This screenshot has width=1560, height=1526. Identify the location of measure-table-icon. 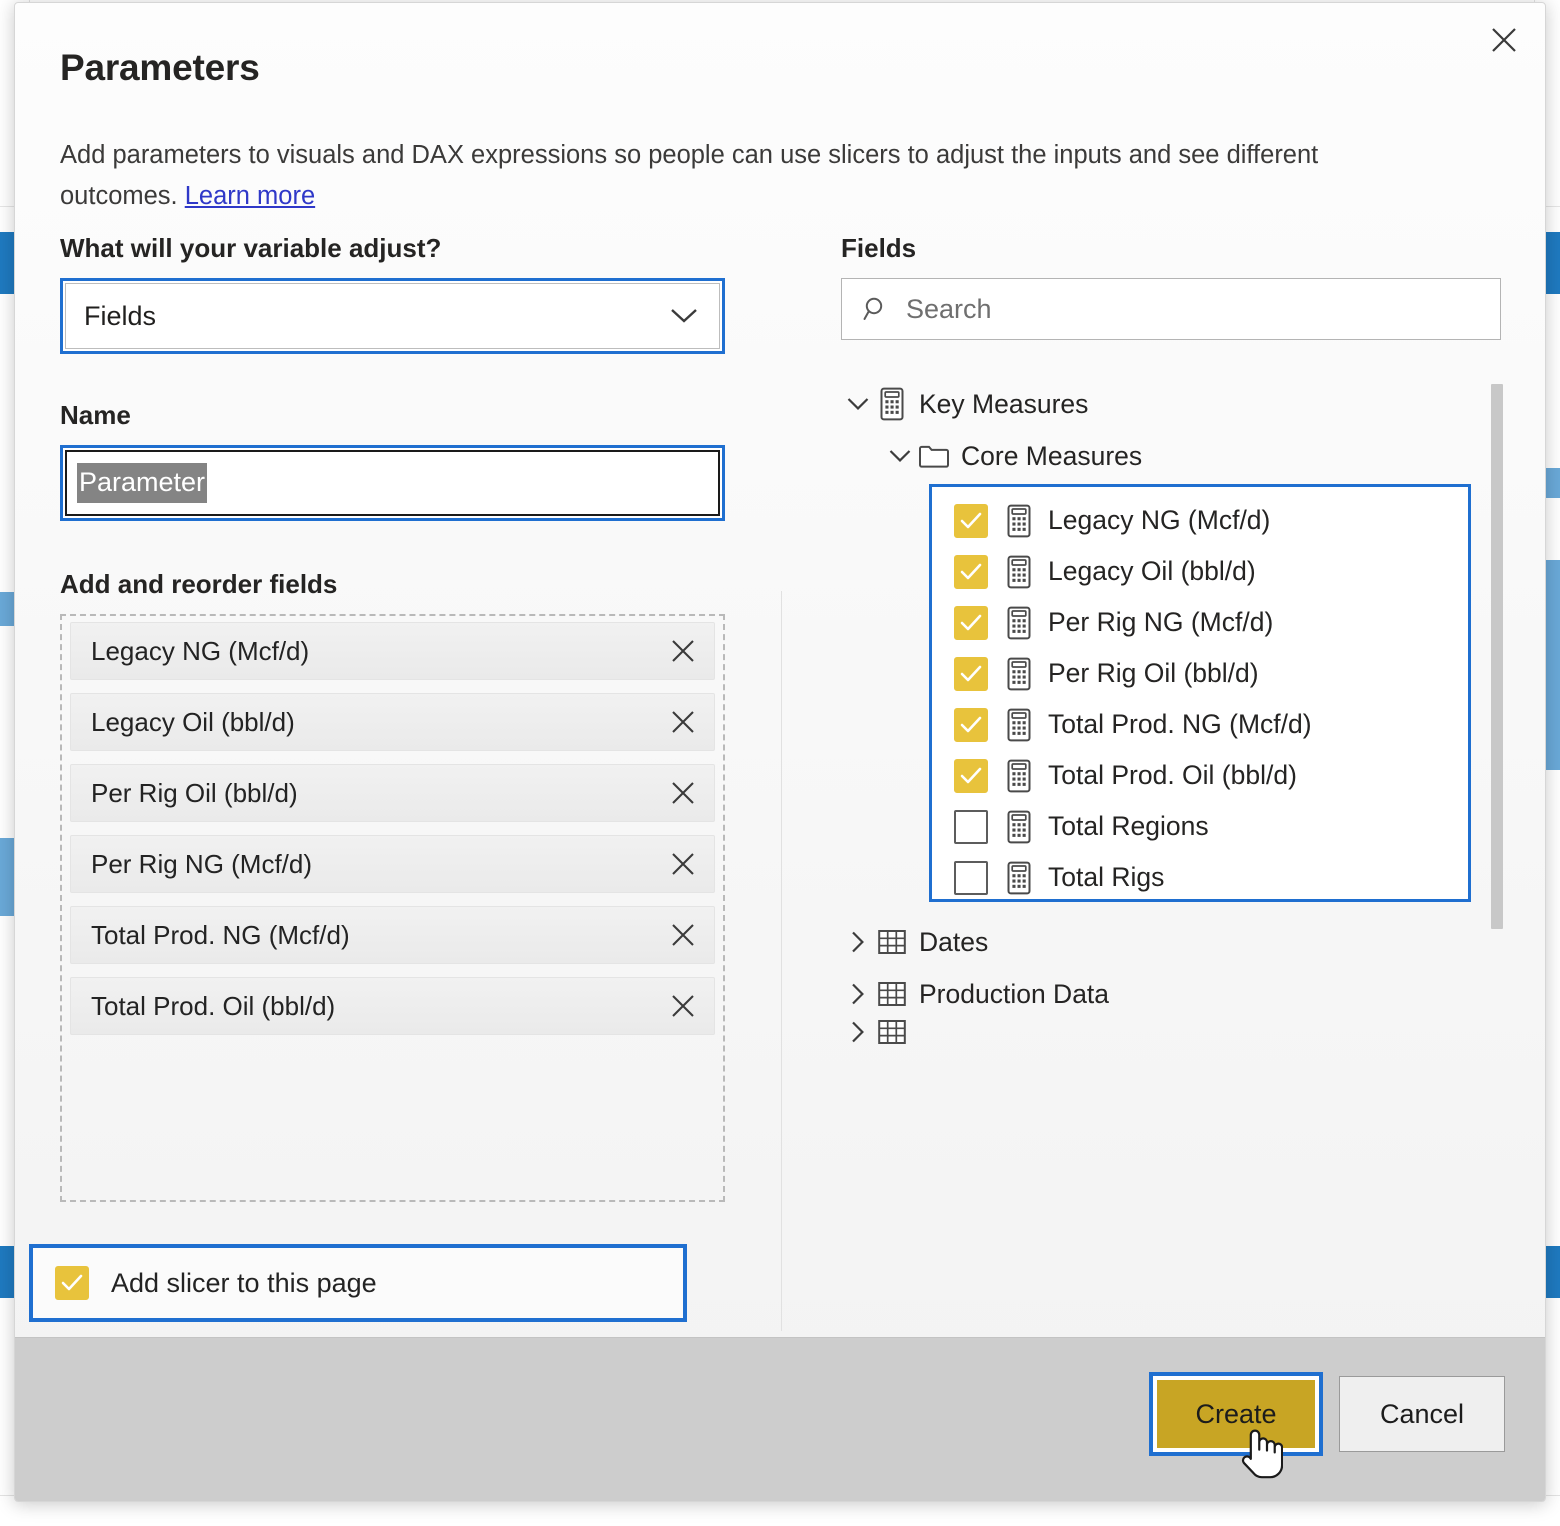
(892, 404).